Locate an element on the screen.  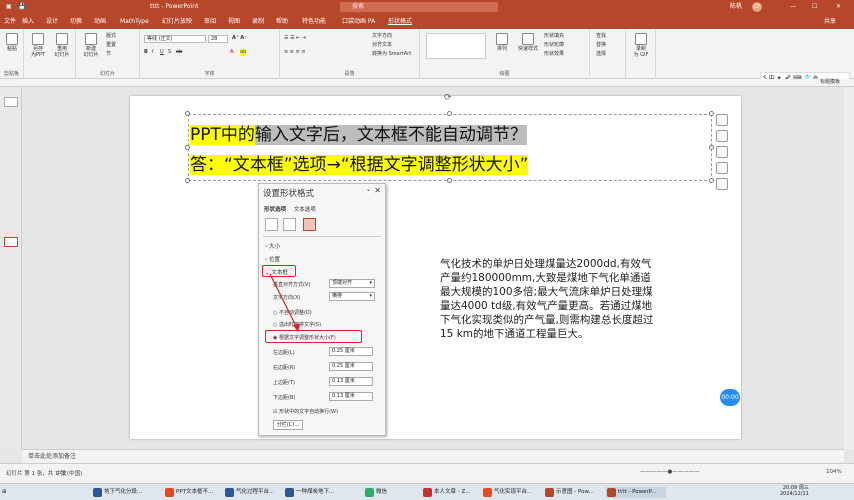
close-icon: ✕ is located at coordinates (838, 7).